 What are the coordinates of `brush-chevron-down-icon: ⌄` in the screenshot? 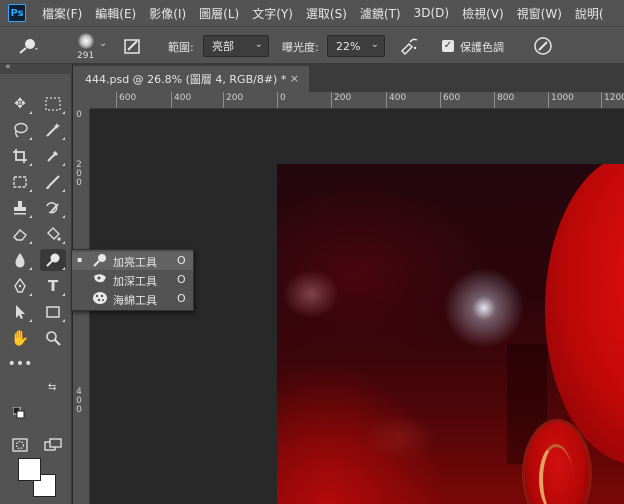 It's located at (103, 43).